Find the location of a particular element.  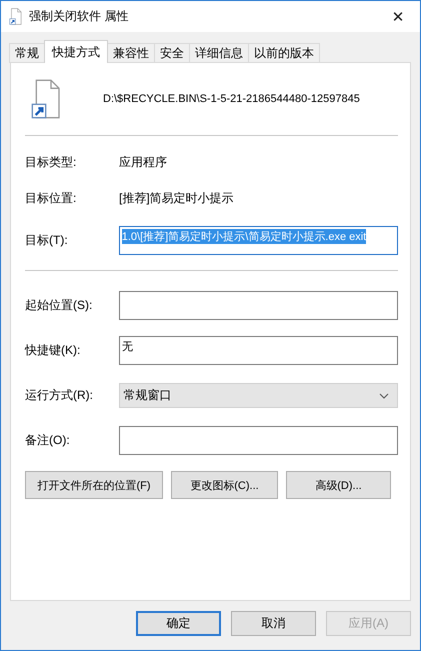

field-label: 目标(T): is located at coordinates (47, 240).